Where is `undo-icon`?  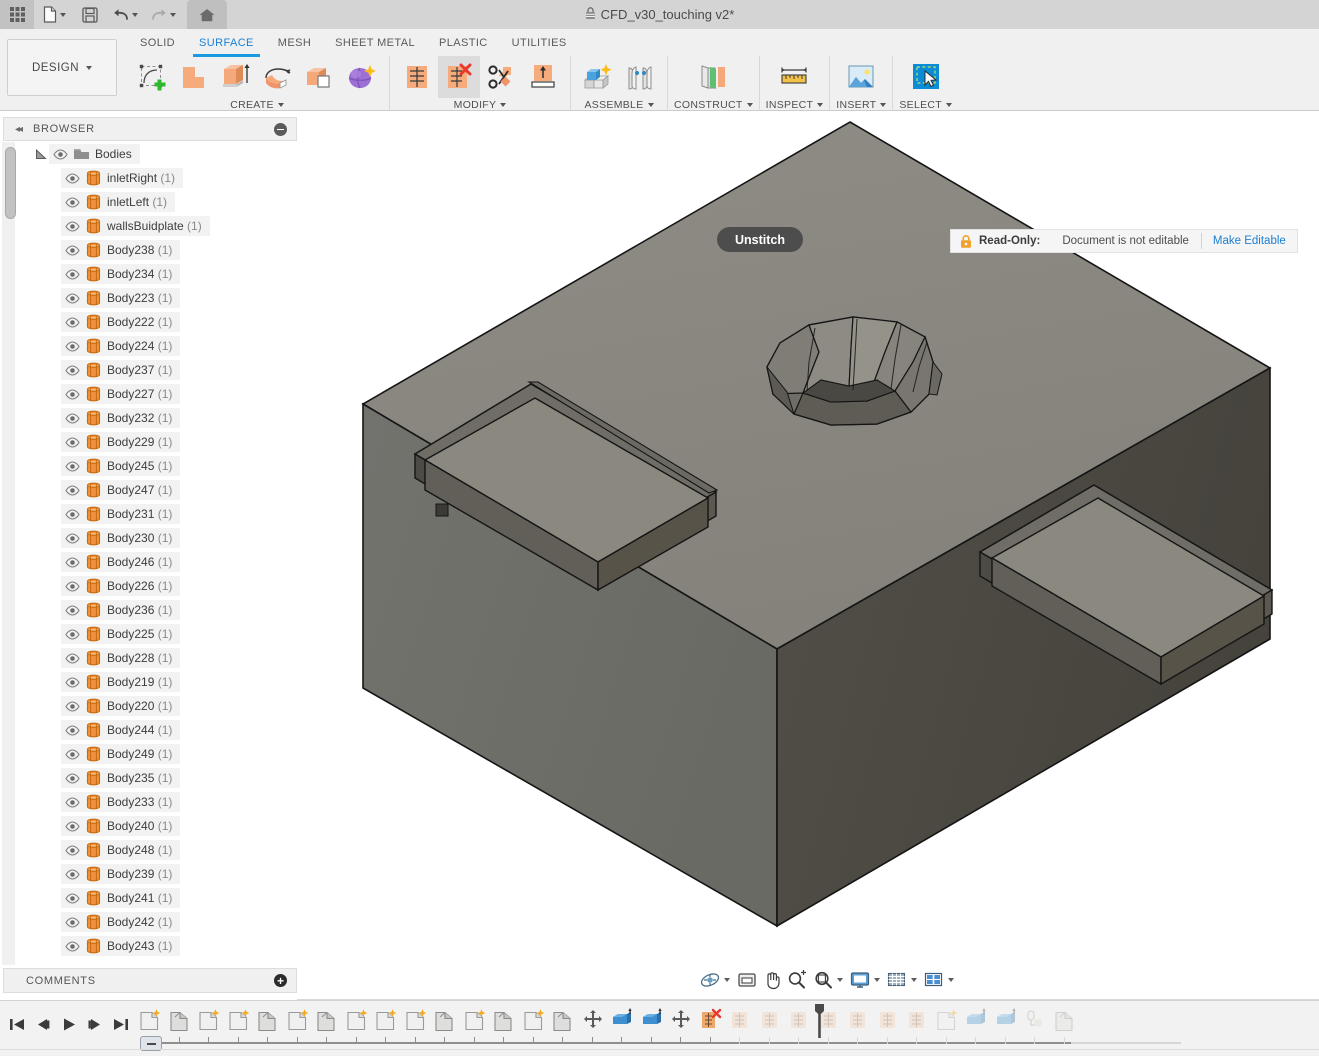 undo-icon is located at coordinates (125, 14).